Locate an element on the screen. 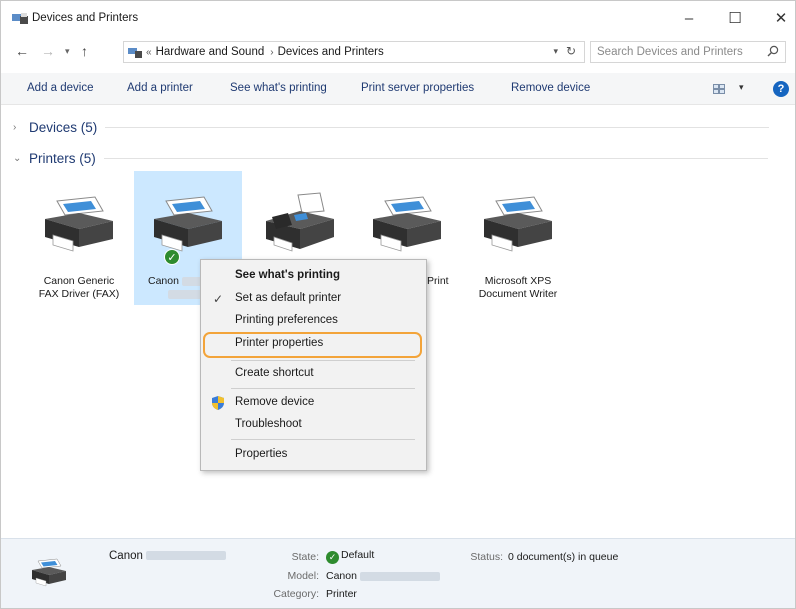 Image resolution: width=796 pixels, height=609 pixels. breadcrumb-overflow: « is located at coordinates (149, 52).